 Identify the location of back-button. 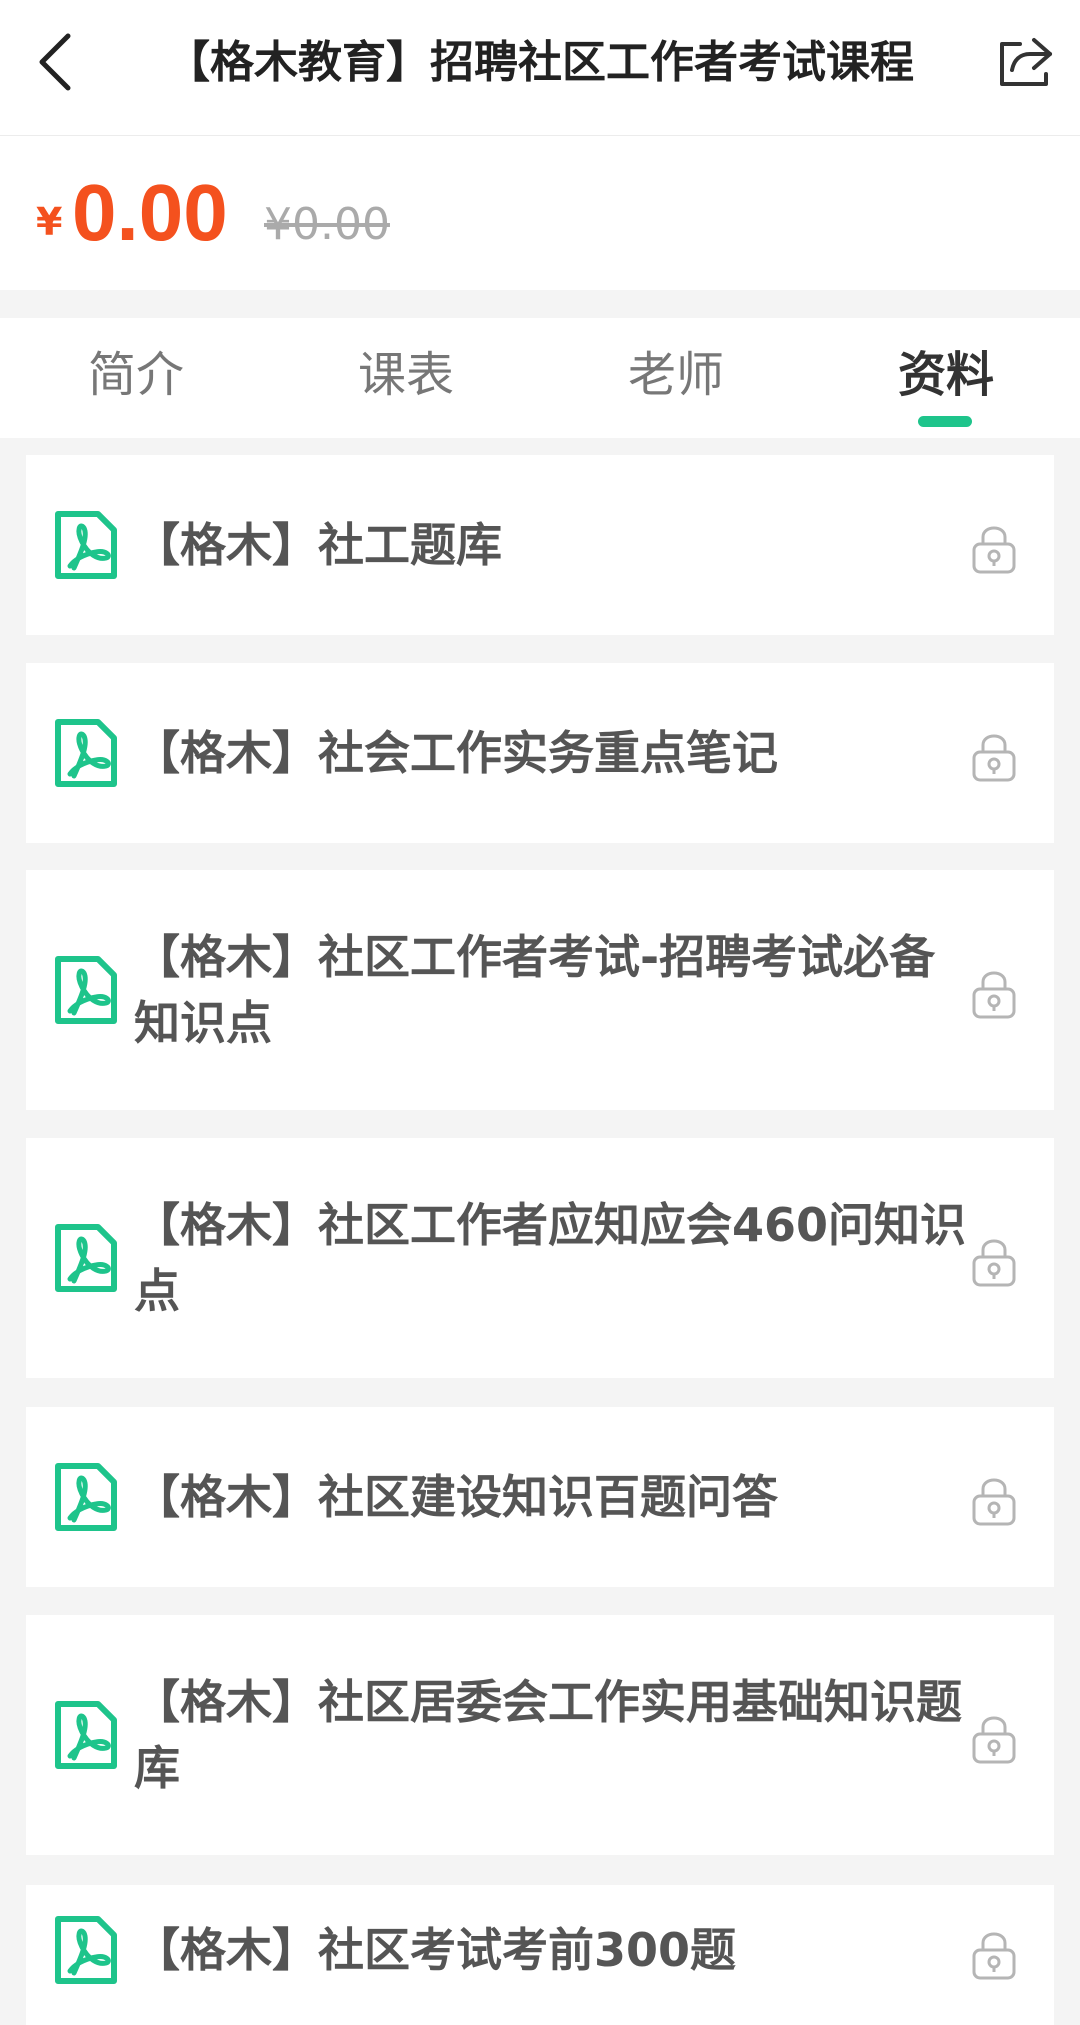
(56, 62).